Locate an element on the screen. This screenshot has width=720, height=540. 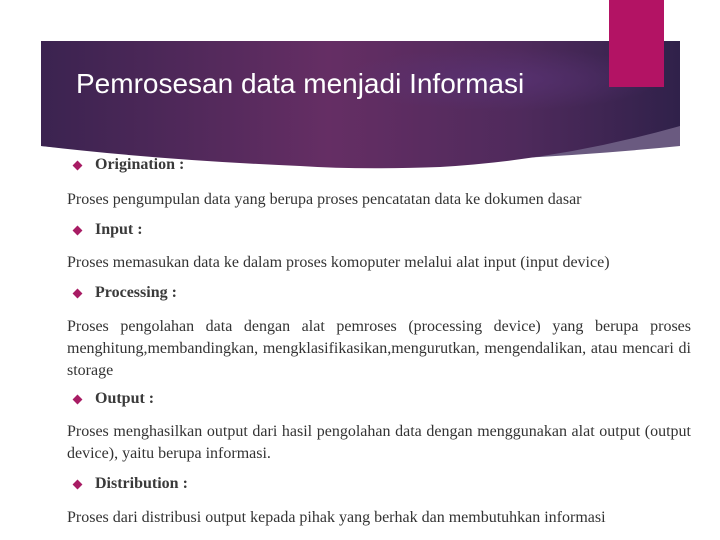
item-output-heading: Output : is located at coordinates (113, 399).